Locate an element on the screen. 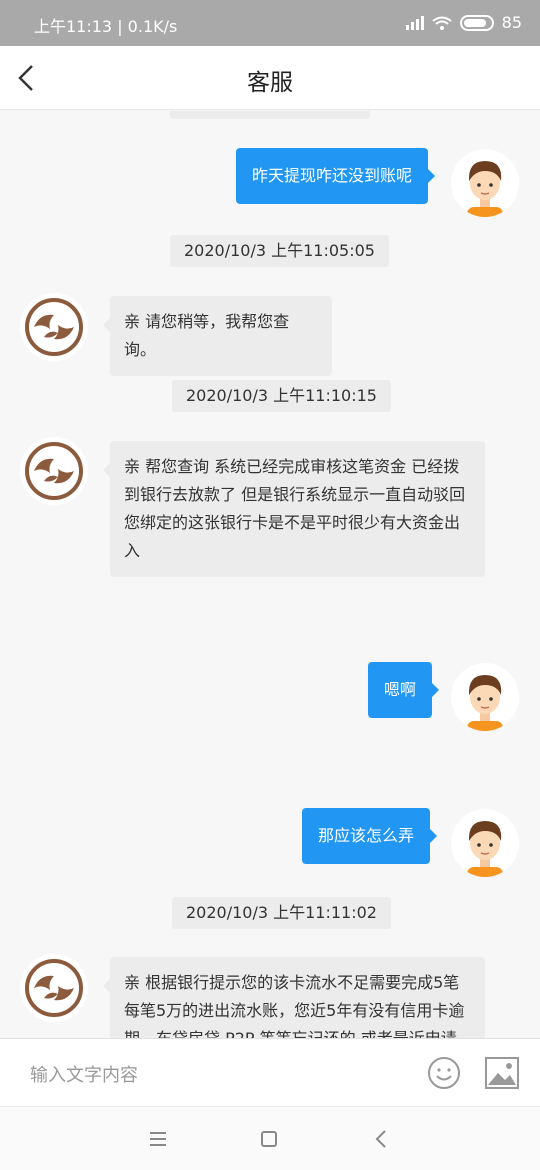 This screenshot has height=1170, width=540. message-input-bar: 输入文字内容 is located at coordinates (270, 1072).